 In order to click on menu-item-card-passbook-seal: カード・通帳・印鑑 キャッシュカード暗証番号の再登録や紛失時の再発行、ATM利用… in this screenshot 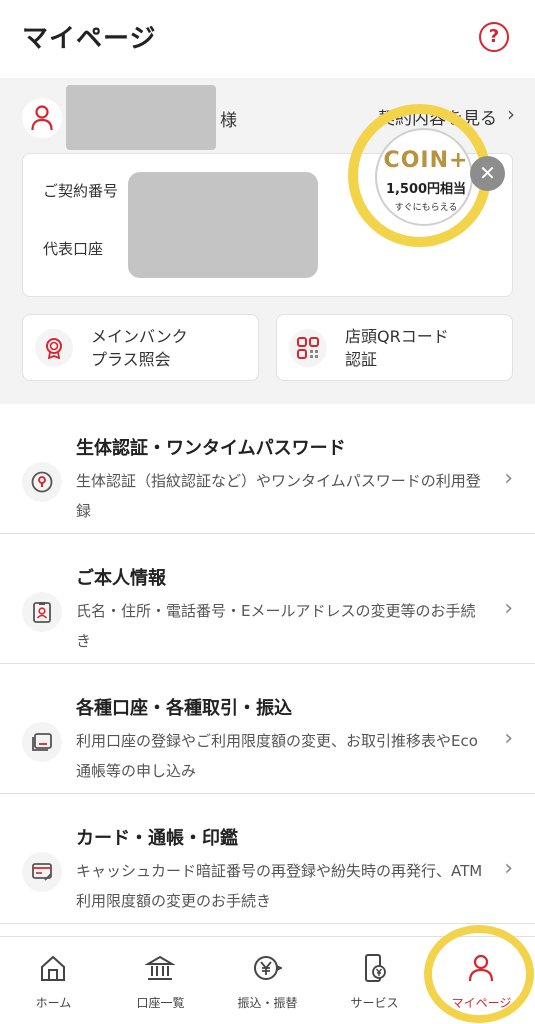, I will do `click(267, 859)`.